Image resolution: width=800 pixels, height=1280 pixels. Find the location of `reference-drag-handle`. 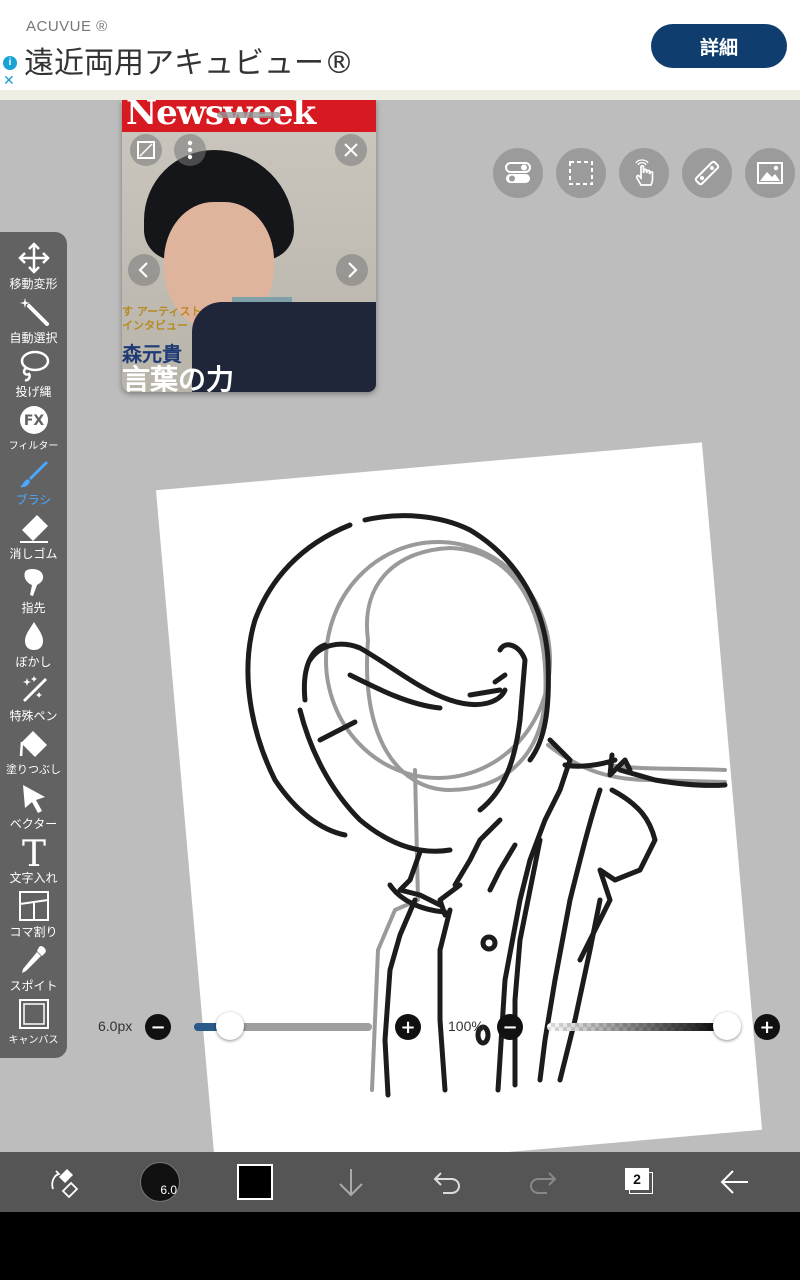

reference-drag-handle is located at coordinates (249, 115).